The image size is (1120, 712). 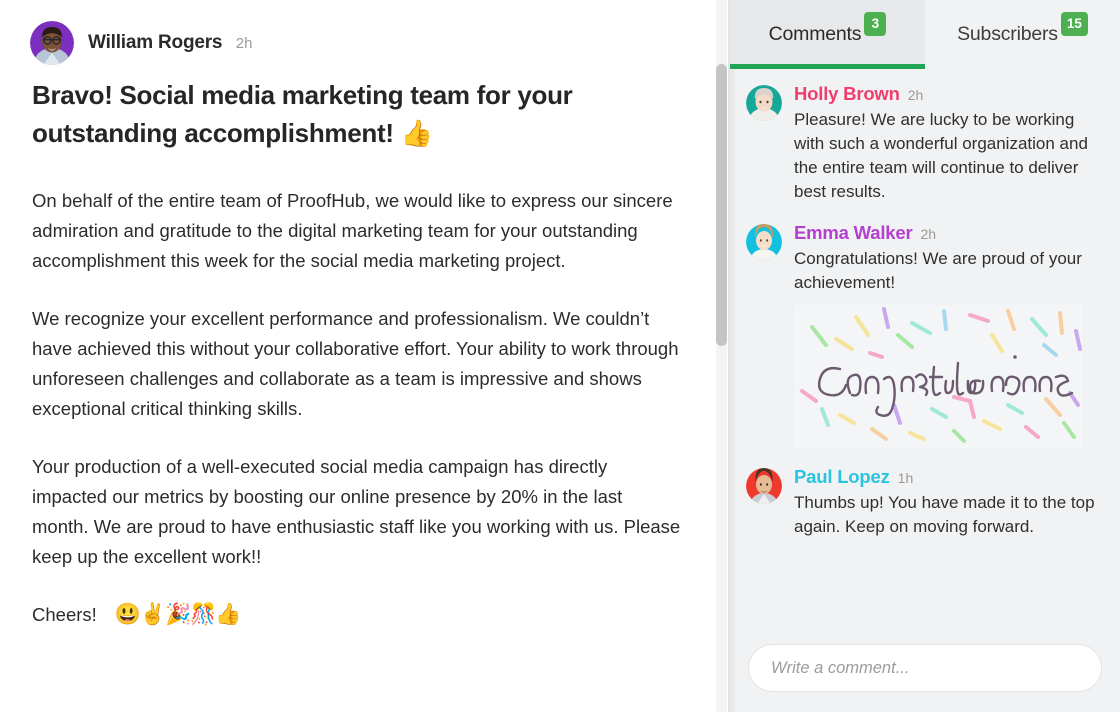 I want to click on comment-author-name: Holly Brown, so click(x=847, y=94).